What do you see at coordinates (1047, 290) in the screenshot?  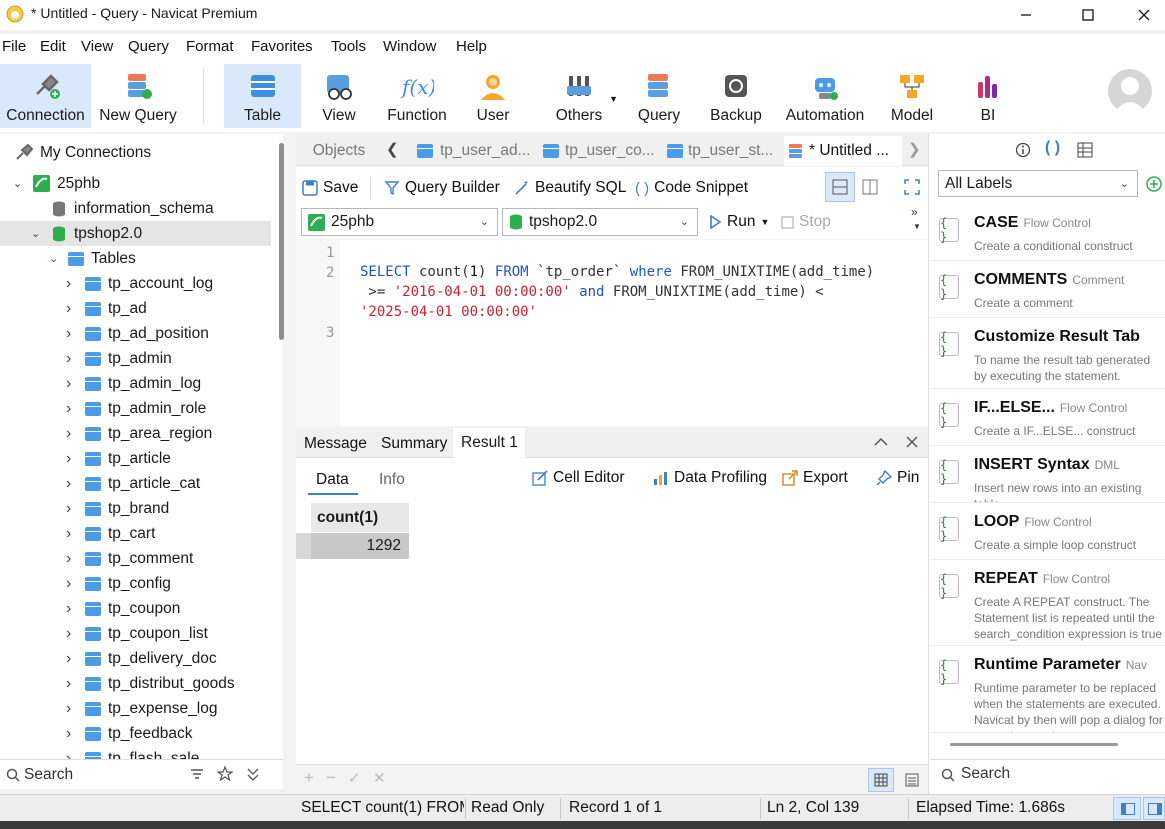 I see `snippet-item: { } COMMENTS Comment Create a comment` at bounding box center [1047, 290].